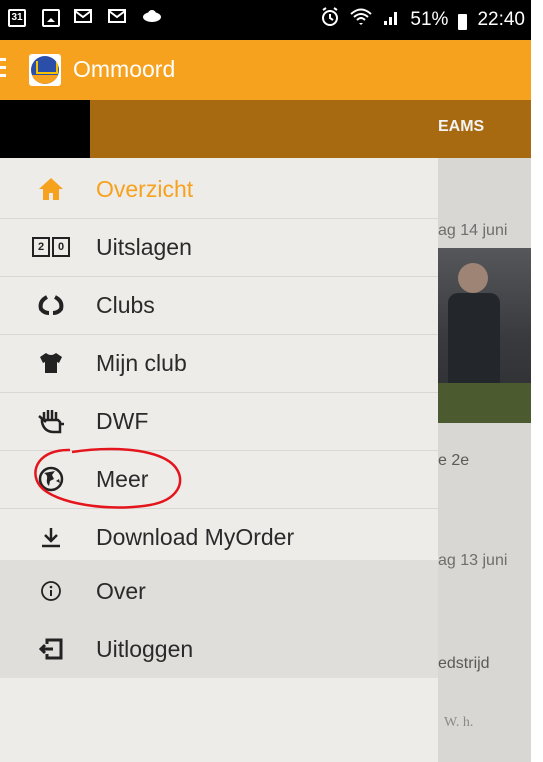 This screenshot has width=543, height=762. Describe the element at coordinates (51, 421) in the screenshot. I see `hand-icon` at that location.